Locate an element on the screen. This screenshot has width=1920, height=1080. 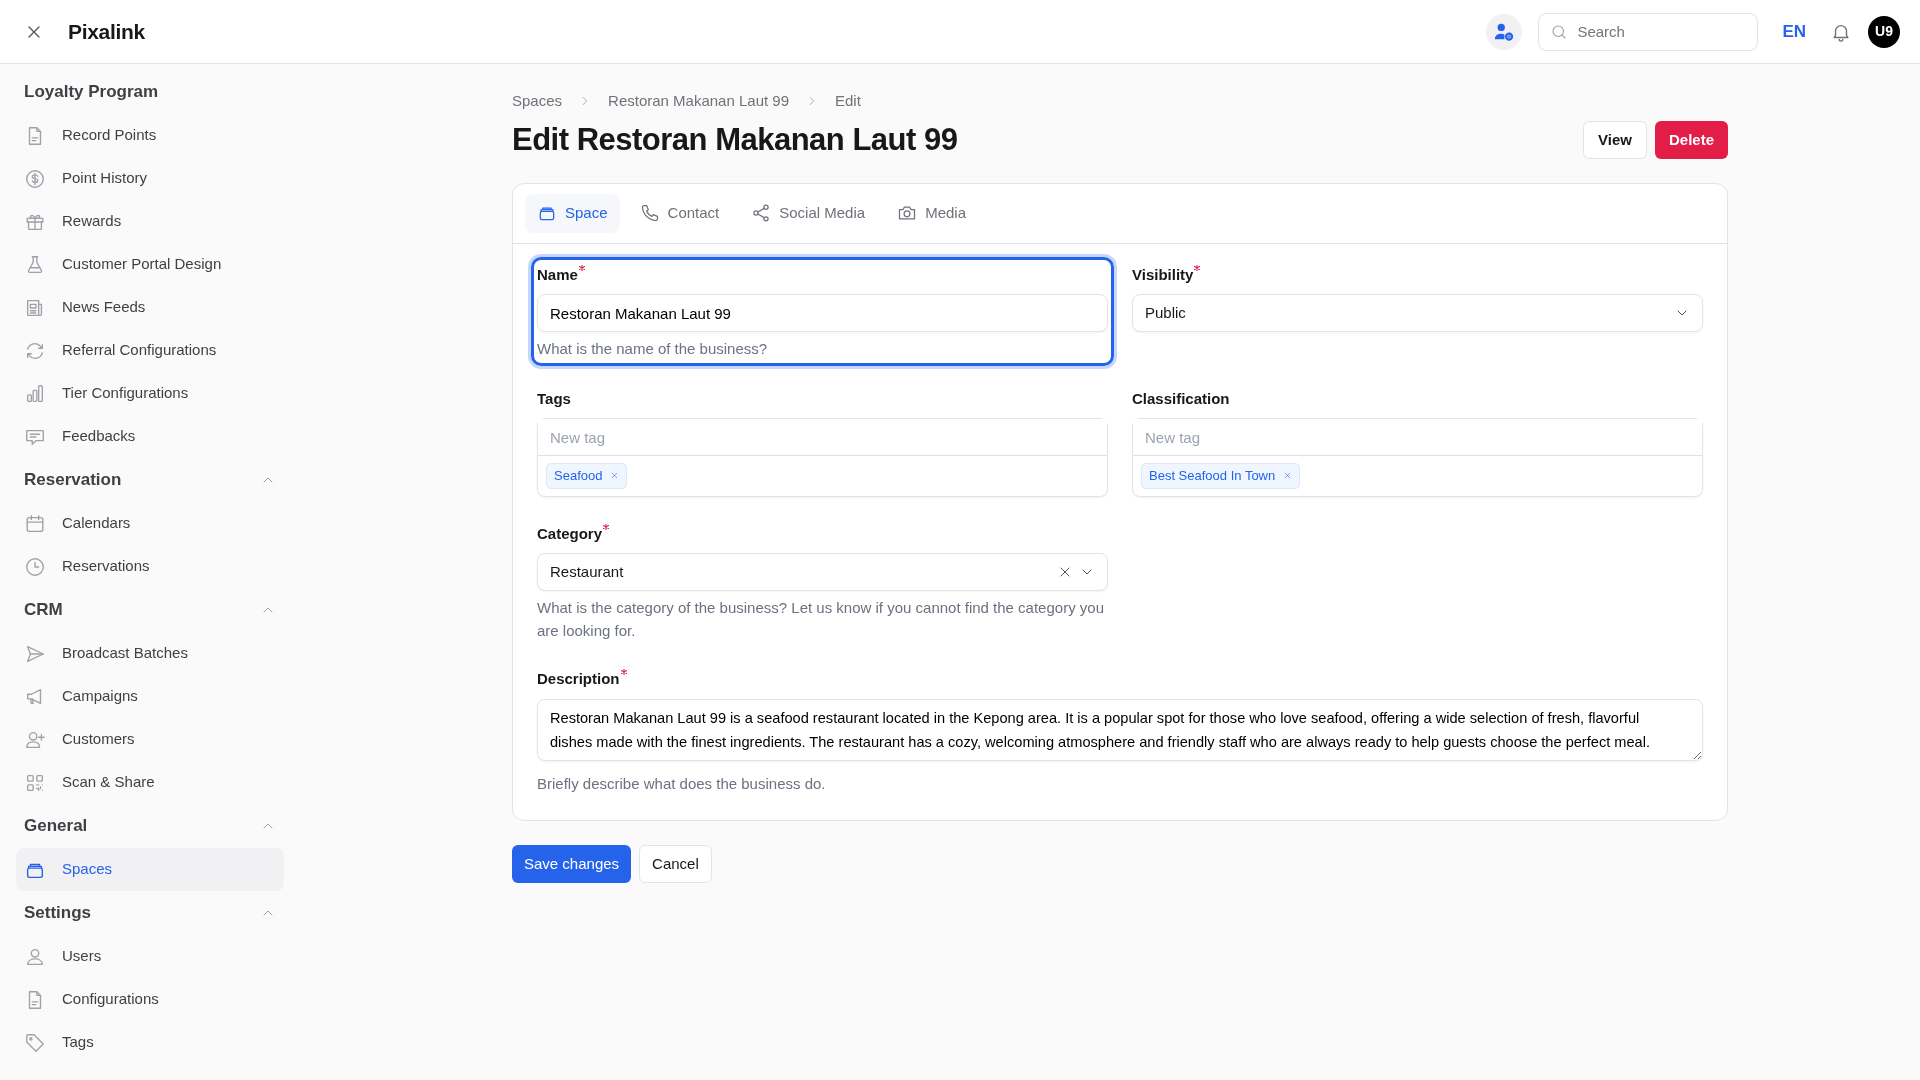
section-heading: Settings is located at coordinates (58, 913).